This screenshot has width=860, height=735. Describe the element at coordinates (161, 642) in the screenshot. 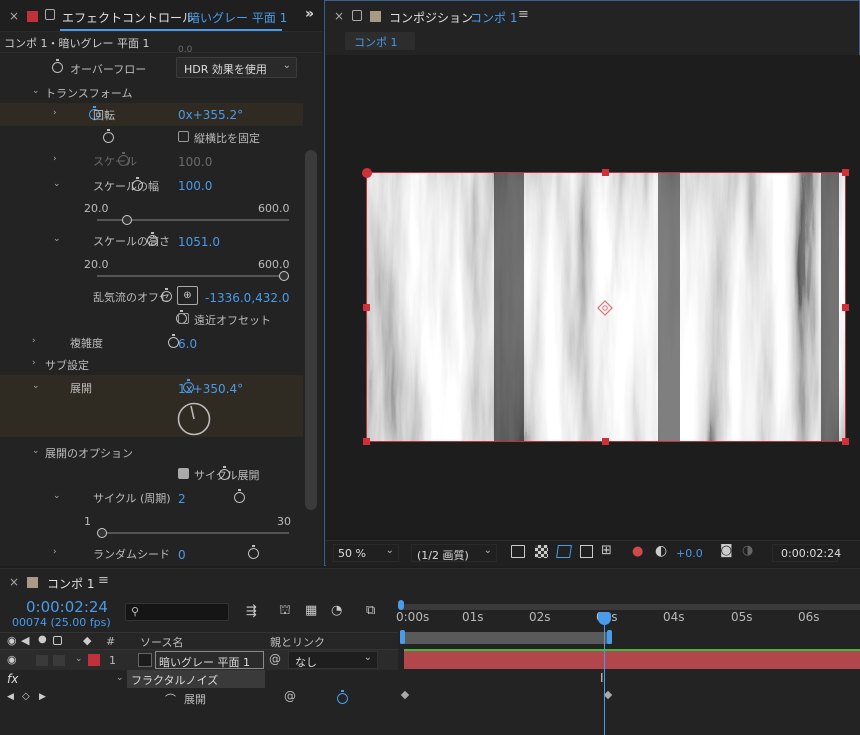

I see `col-source-name: ソース名` at that location.